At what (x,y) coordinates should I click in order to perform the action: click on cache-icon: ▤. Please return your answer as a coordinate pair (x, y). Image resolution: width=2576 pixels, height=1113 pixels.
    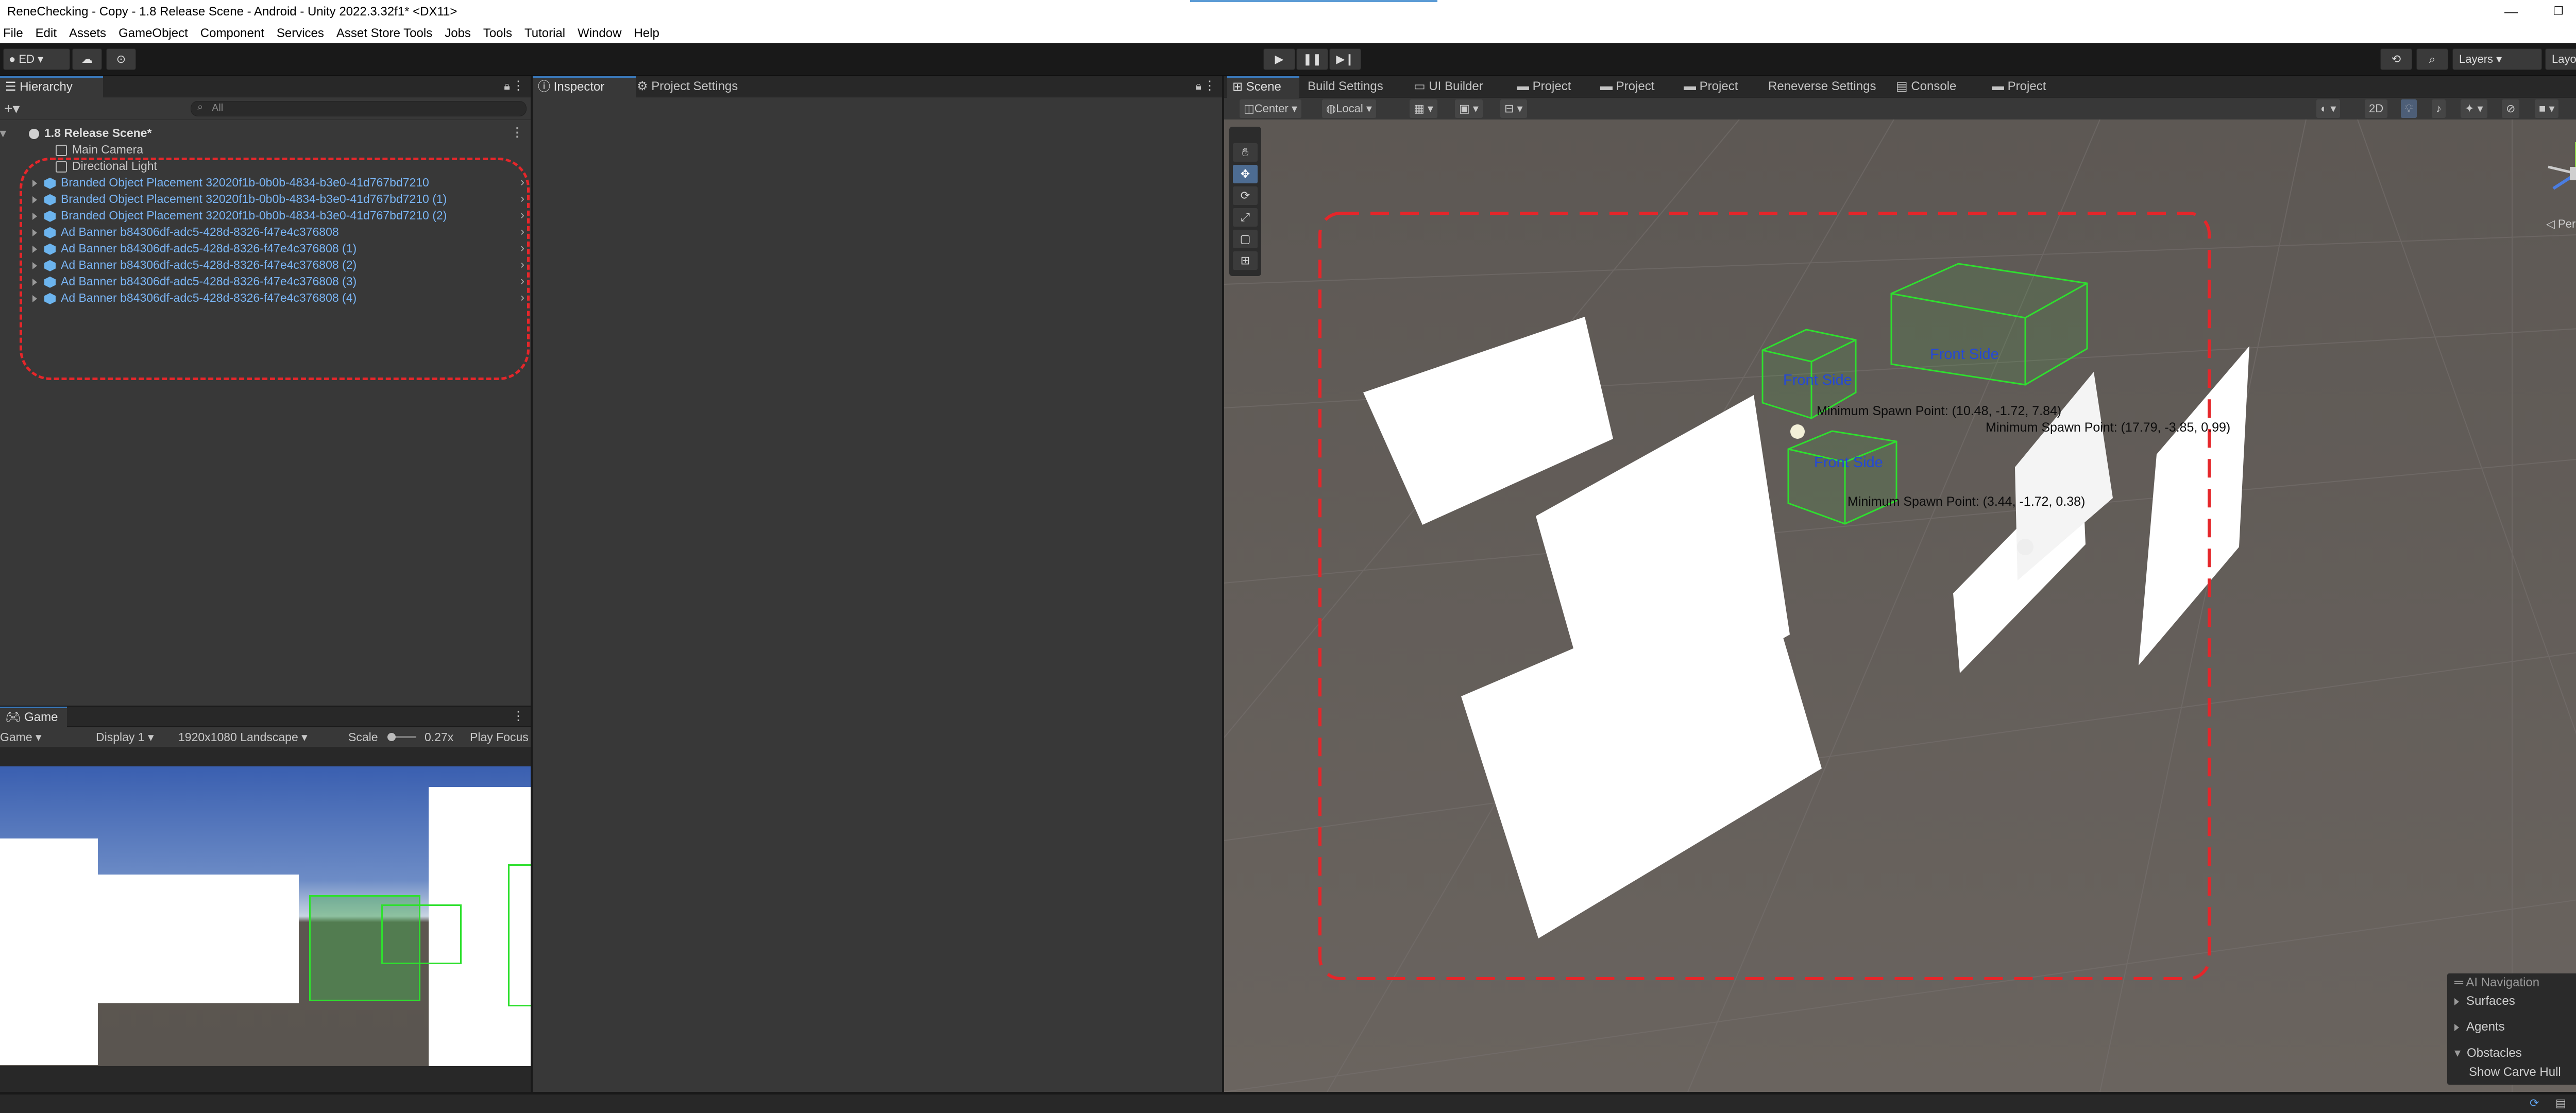
    Looking at the image, I should click on (2560, 1103).